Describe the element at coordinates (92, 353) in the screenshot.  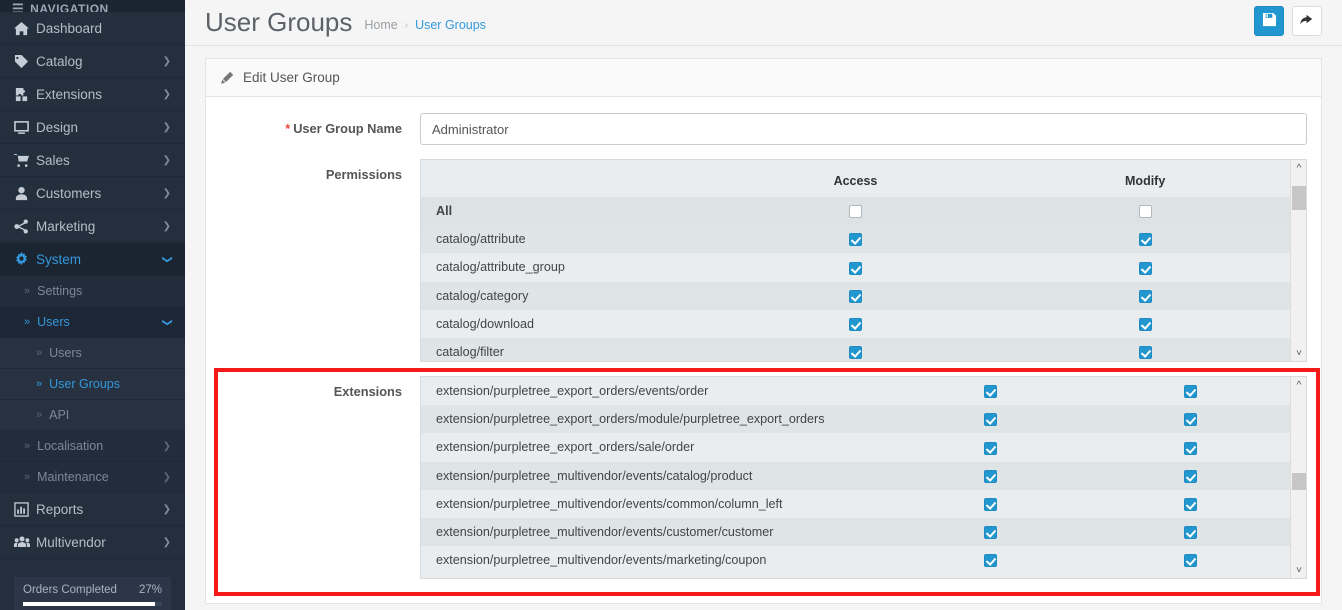
I see `sidebar-item-users: » Users` at that location.